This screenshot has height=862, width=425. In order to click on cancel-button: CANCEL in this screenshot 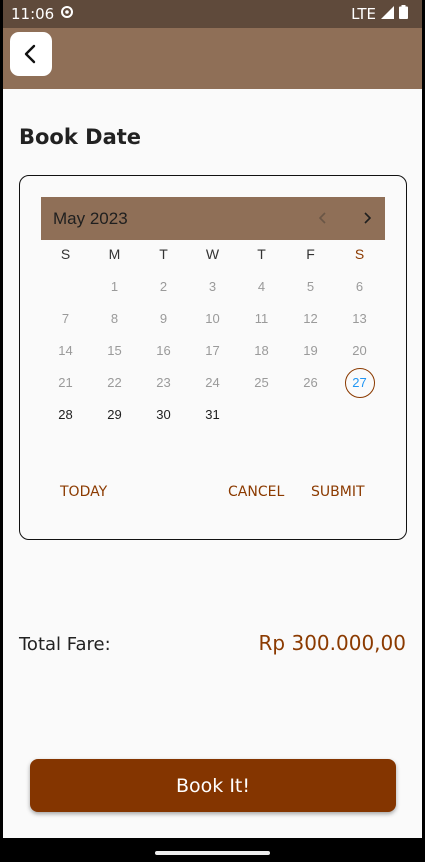, I will do `click(256, 492)`.